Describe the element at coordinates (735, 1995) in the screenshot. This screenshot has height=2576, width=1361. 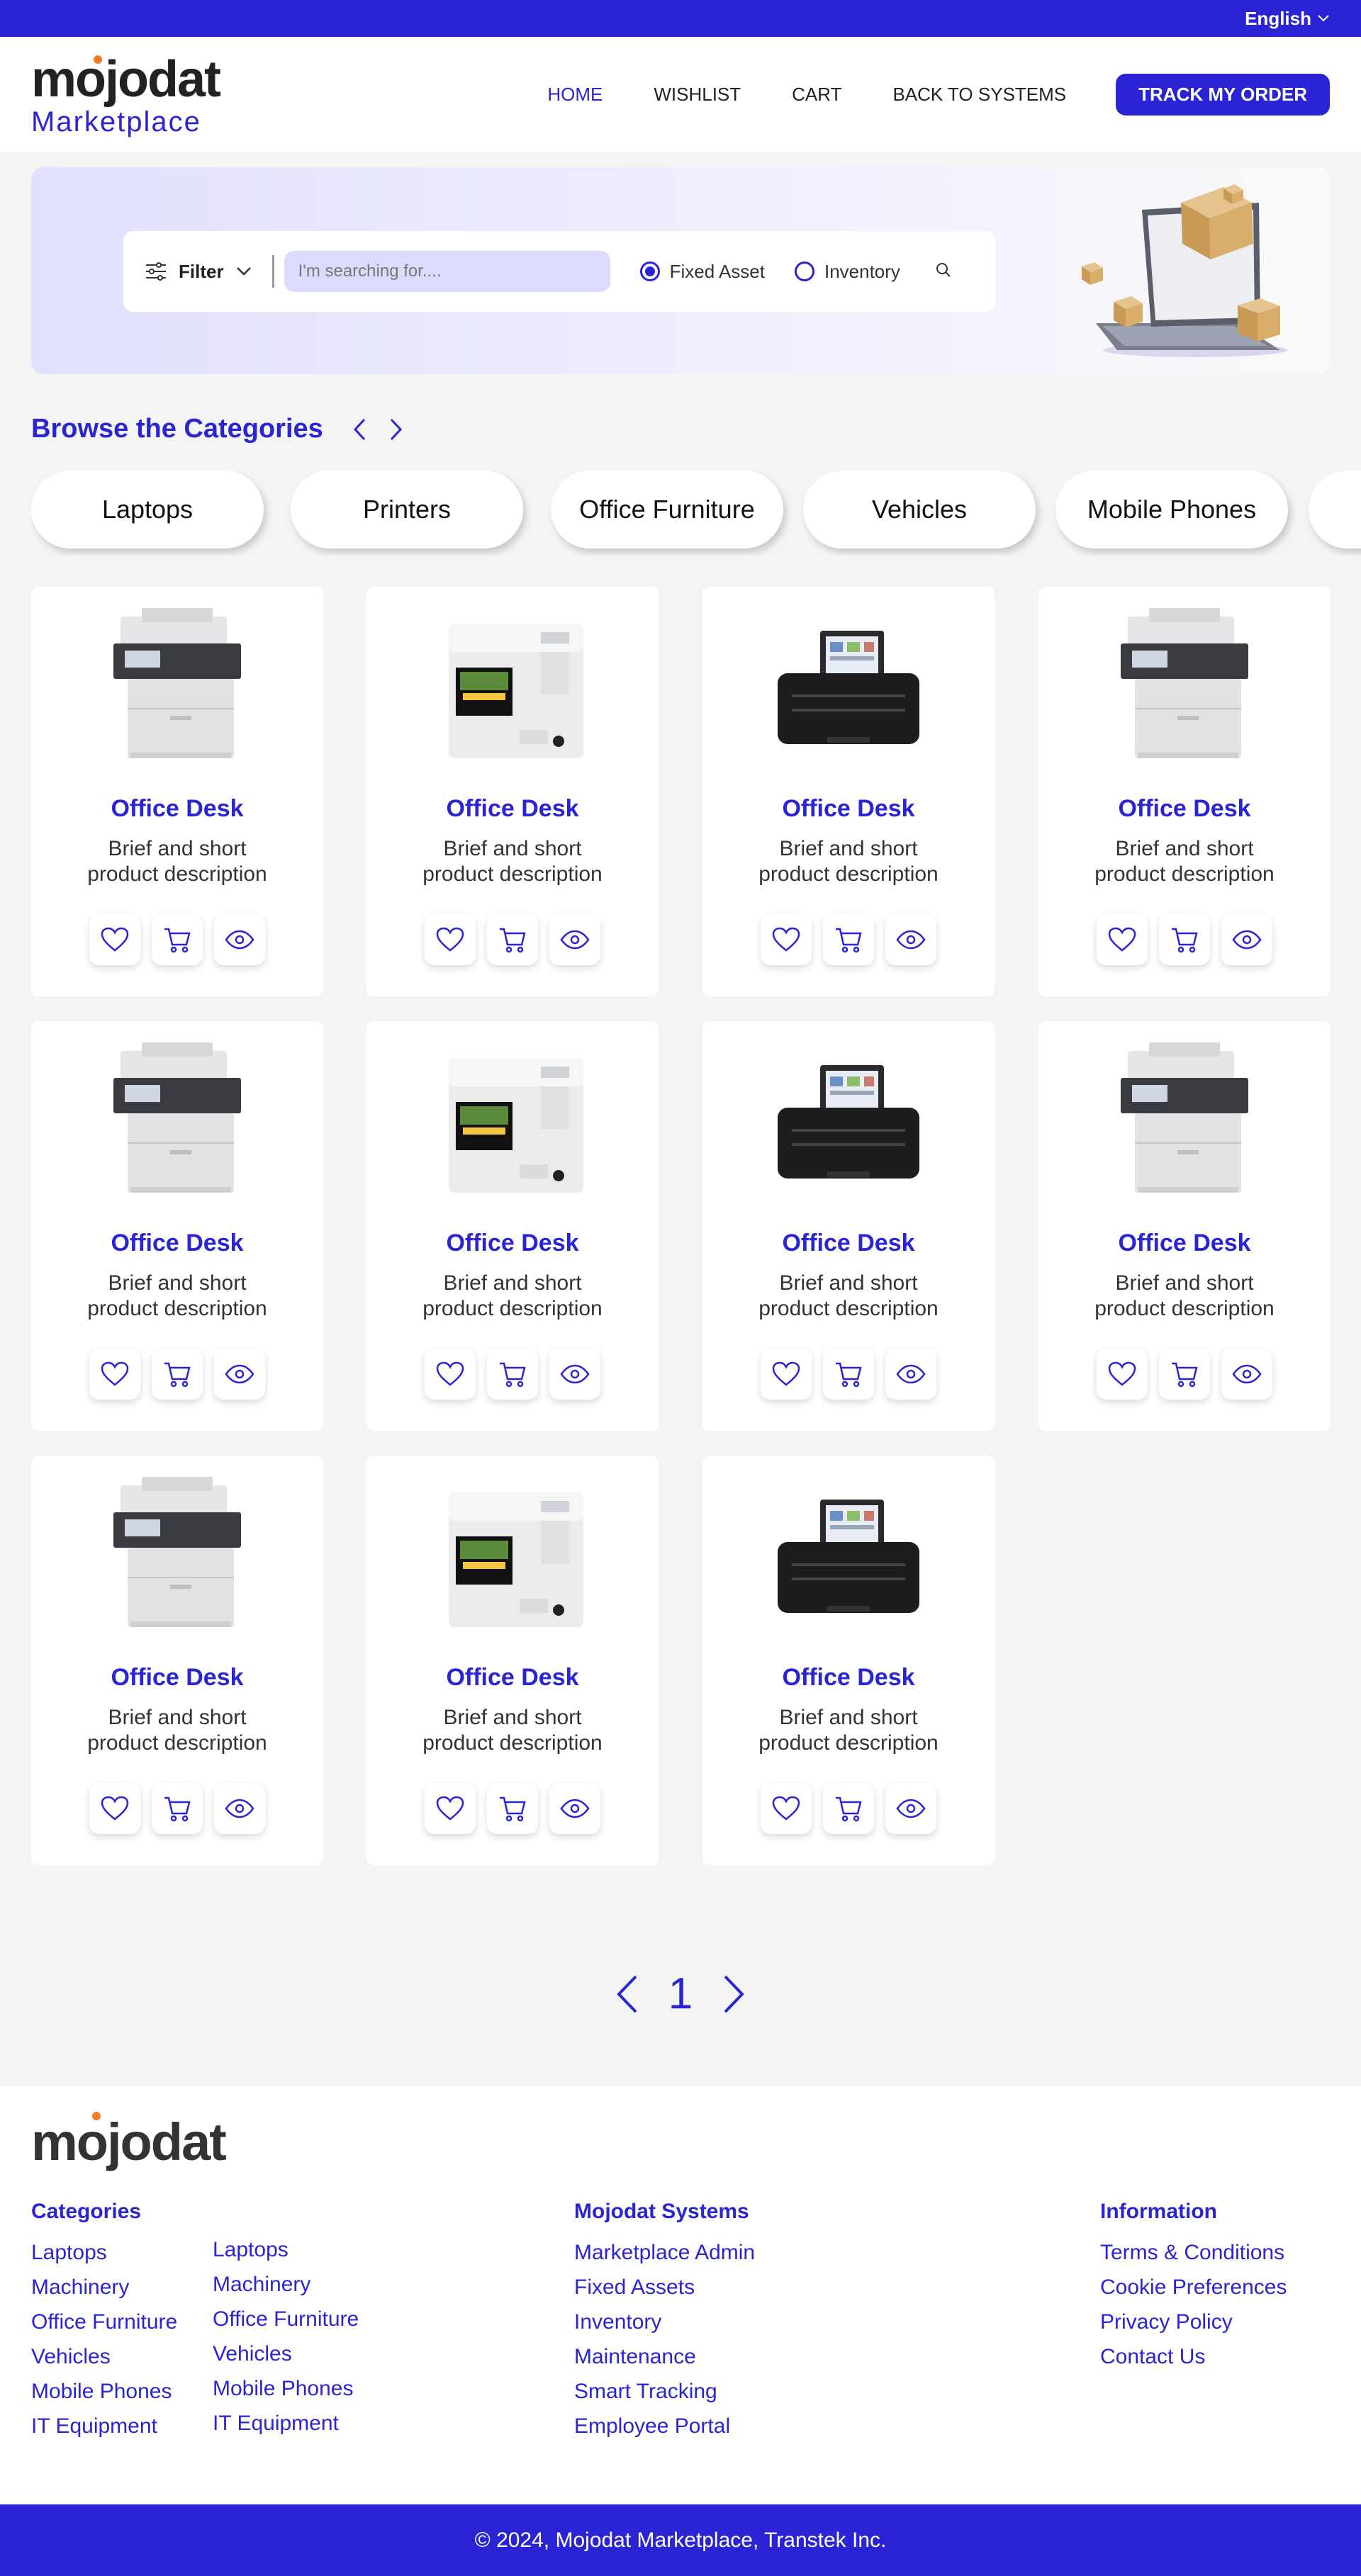
I see `page-next-button` at that location.